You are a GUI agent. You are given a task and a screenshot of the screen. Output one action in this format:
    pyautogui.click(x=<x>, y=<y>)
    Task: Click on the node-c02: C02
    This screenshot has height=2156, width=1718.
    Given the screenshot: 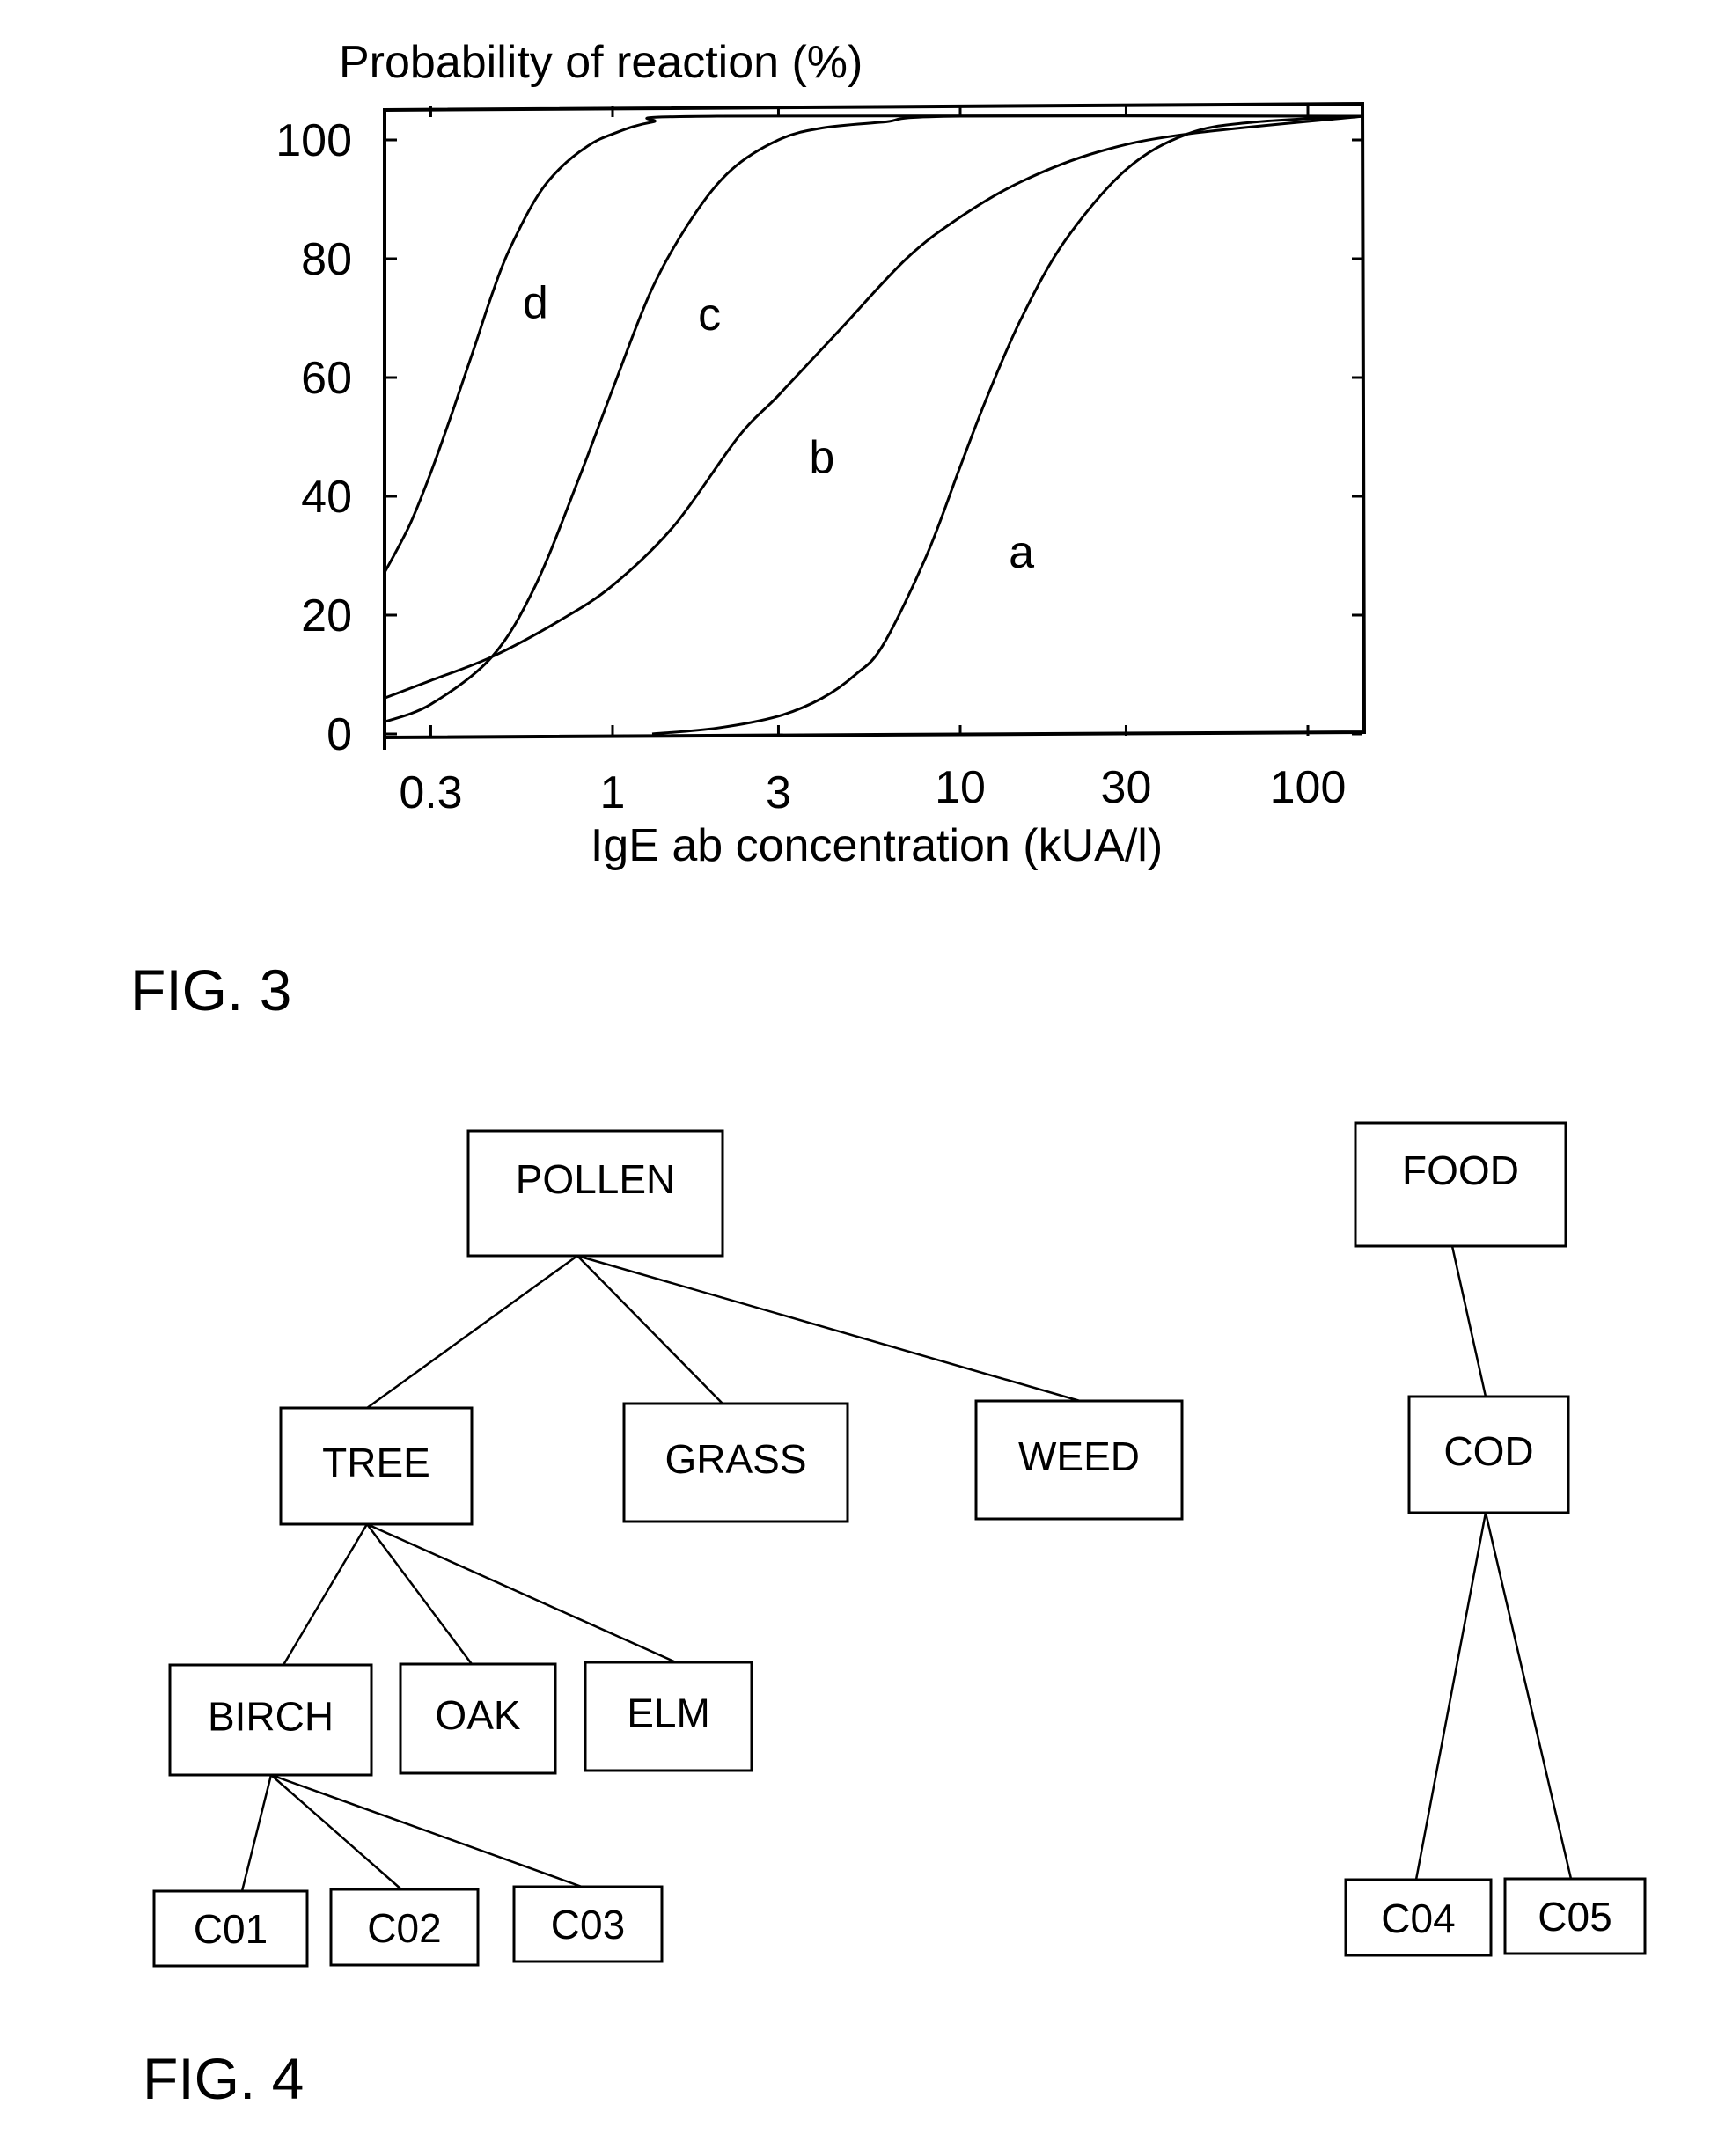 What is the action you would take?
    pyautogui.click(x=405, y=1928)
    